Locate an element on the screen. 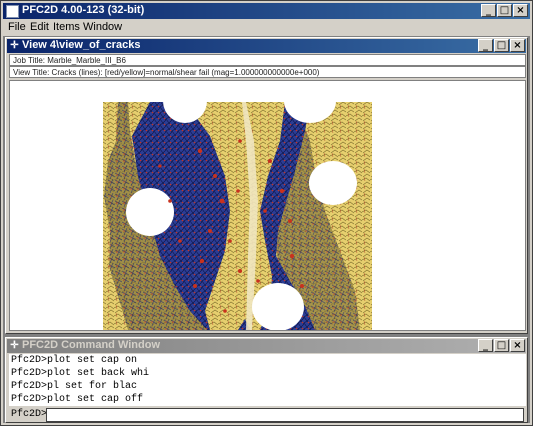 This screenshot has height=426, width=533. cmd-close-button: × is located at coordinates (517, 345).